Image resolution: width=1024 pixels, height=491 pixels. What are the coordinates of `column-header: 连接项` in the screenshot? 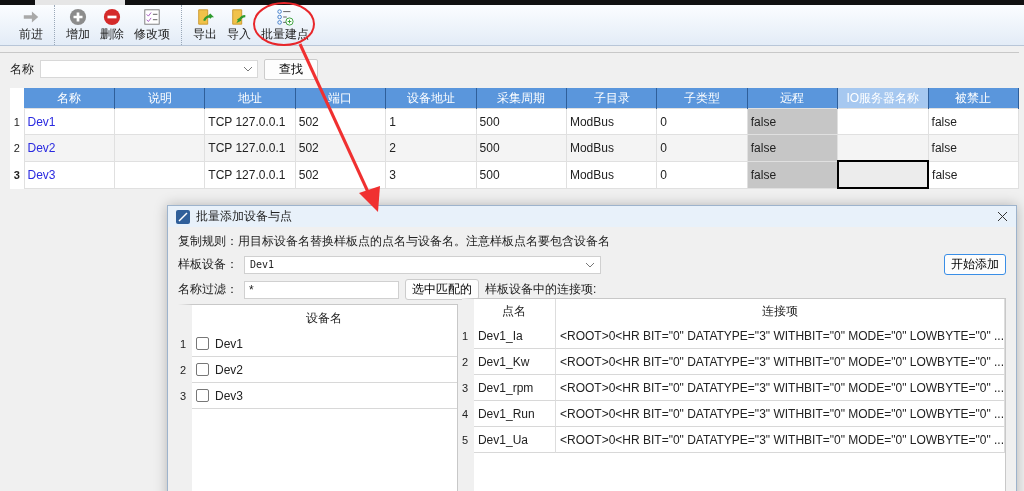 It's located at (780, 311).